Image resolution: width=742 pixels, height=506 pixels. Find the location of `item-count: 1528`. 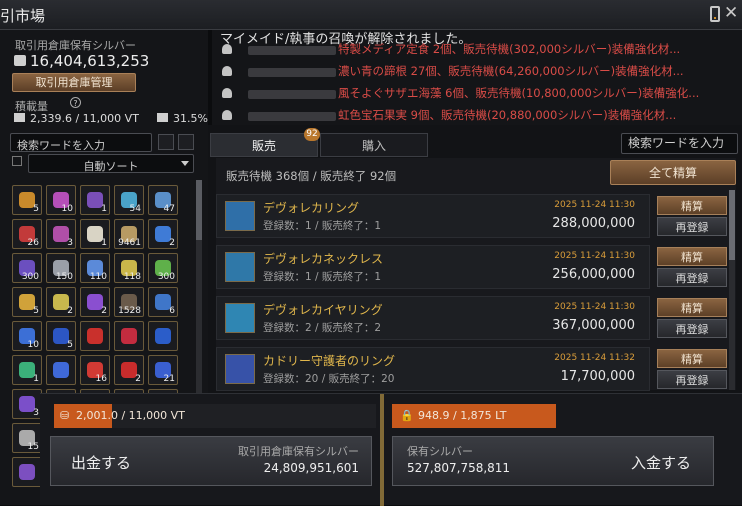

item-count: 1528 is located at coordinates (129, 311).